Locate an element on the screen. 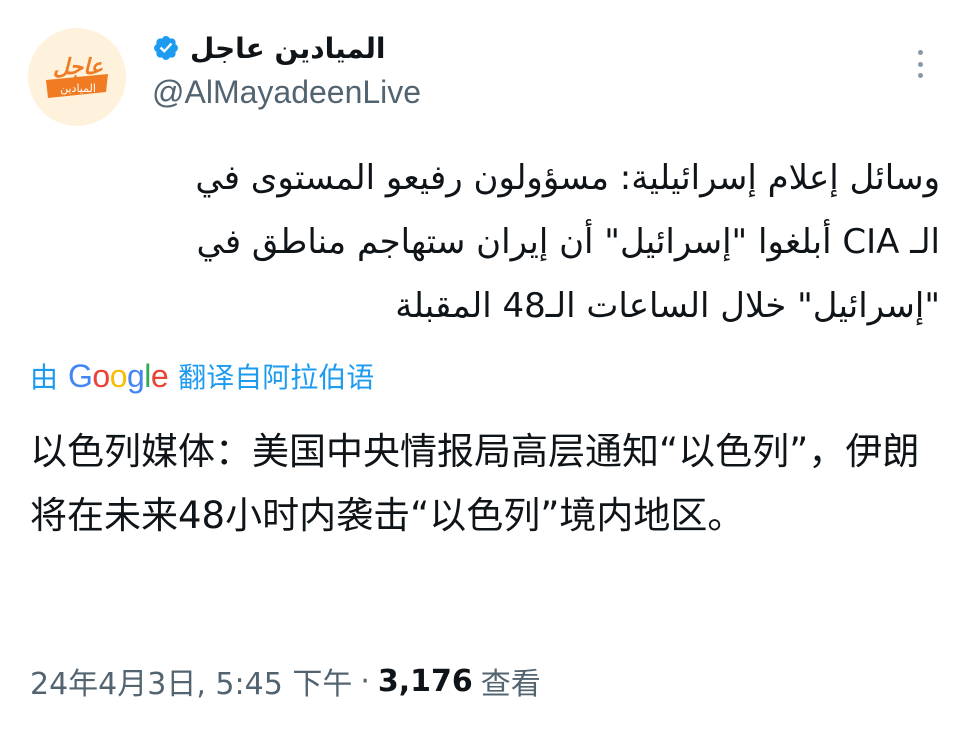 This screenshot has height=730, width=960. view-label: 查看 is located at coordinates (510, 684).